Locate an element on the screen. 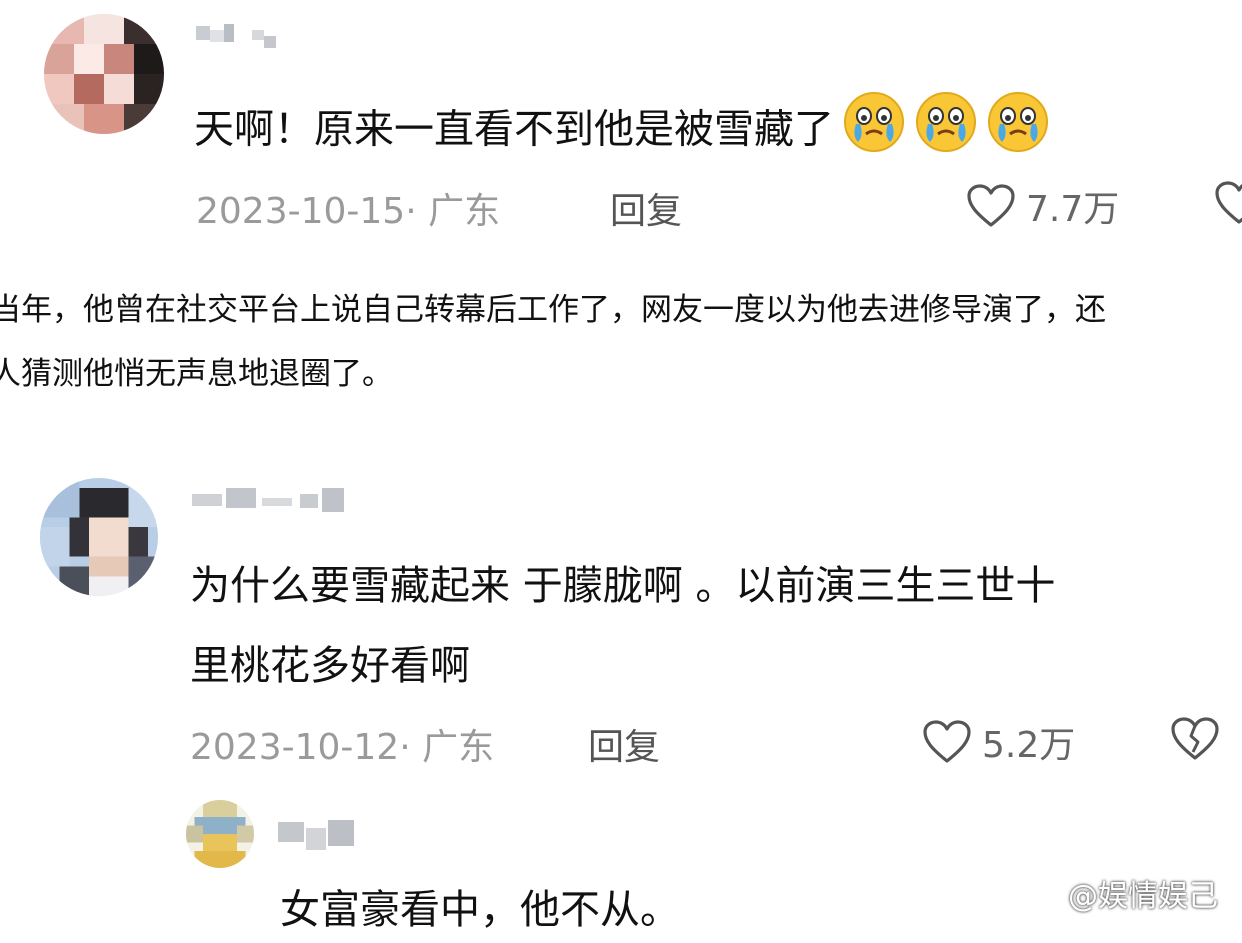  watermark-text: @娱情娱己 is located at coordinates (1143, 896).